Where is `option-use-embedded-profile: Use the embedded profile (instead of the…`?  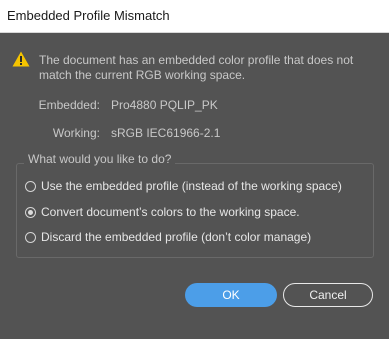 option-use-embedded-profile: Use the embedded profile (instead of the… is located at coordinates (183, 186).